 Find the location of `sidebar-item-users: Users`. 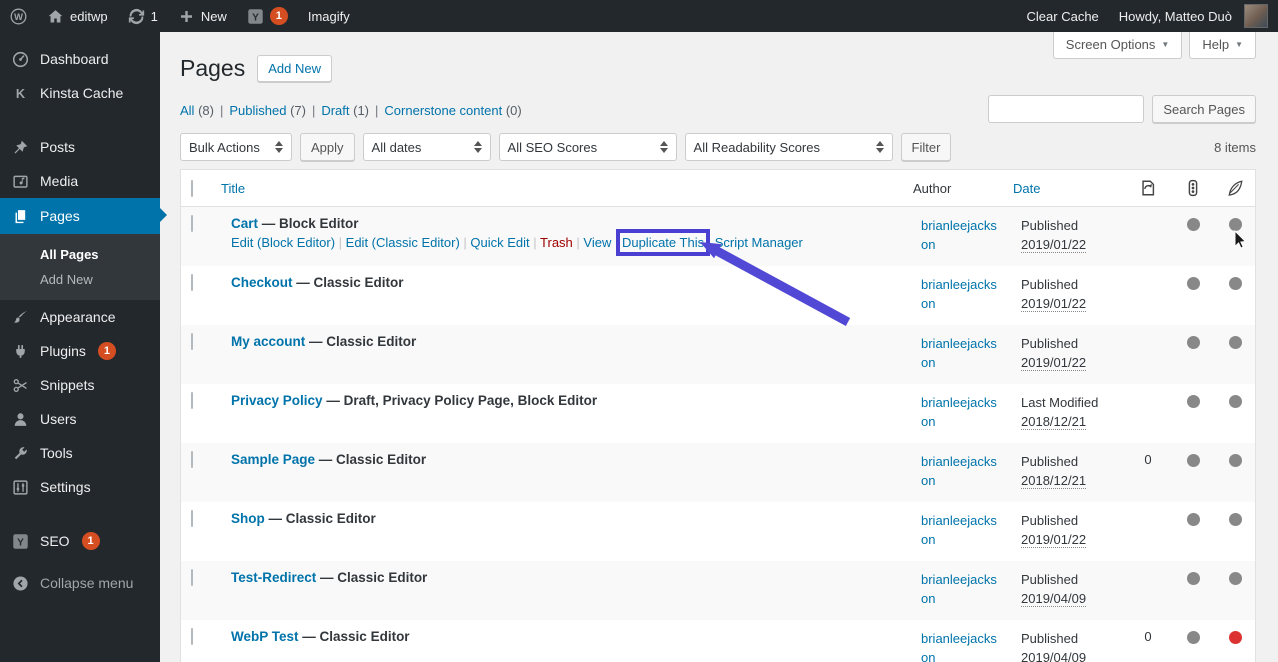

sidebar-item-users: Users is located at coordinates (80, 419).